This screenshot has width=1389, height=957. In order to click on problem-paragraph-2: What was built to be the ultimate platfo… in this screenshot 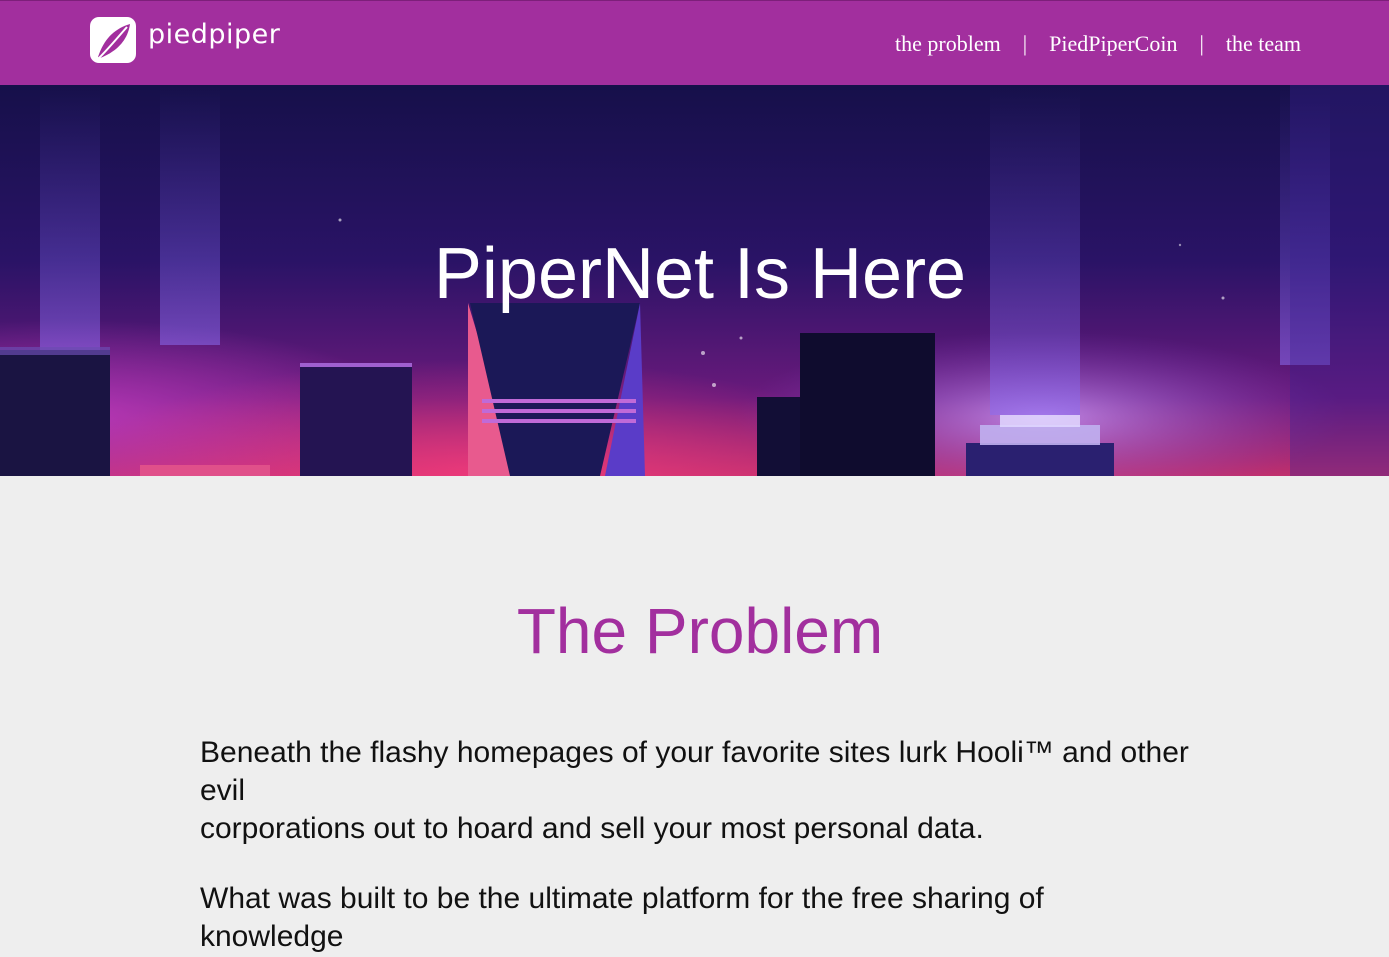, I will do `click(695, 918)`.